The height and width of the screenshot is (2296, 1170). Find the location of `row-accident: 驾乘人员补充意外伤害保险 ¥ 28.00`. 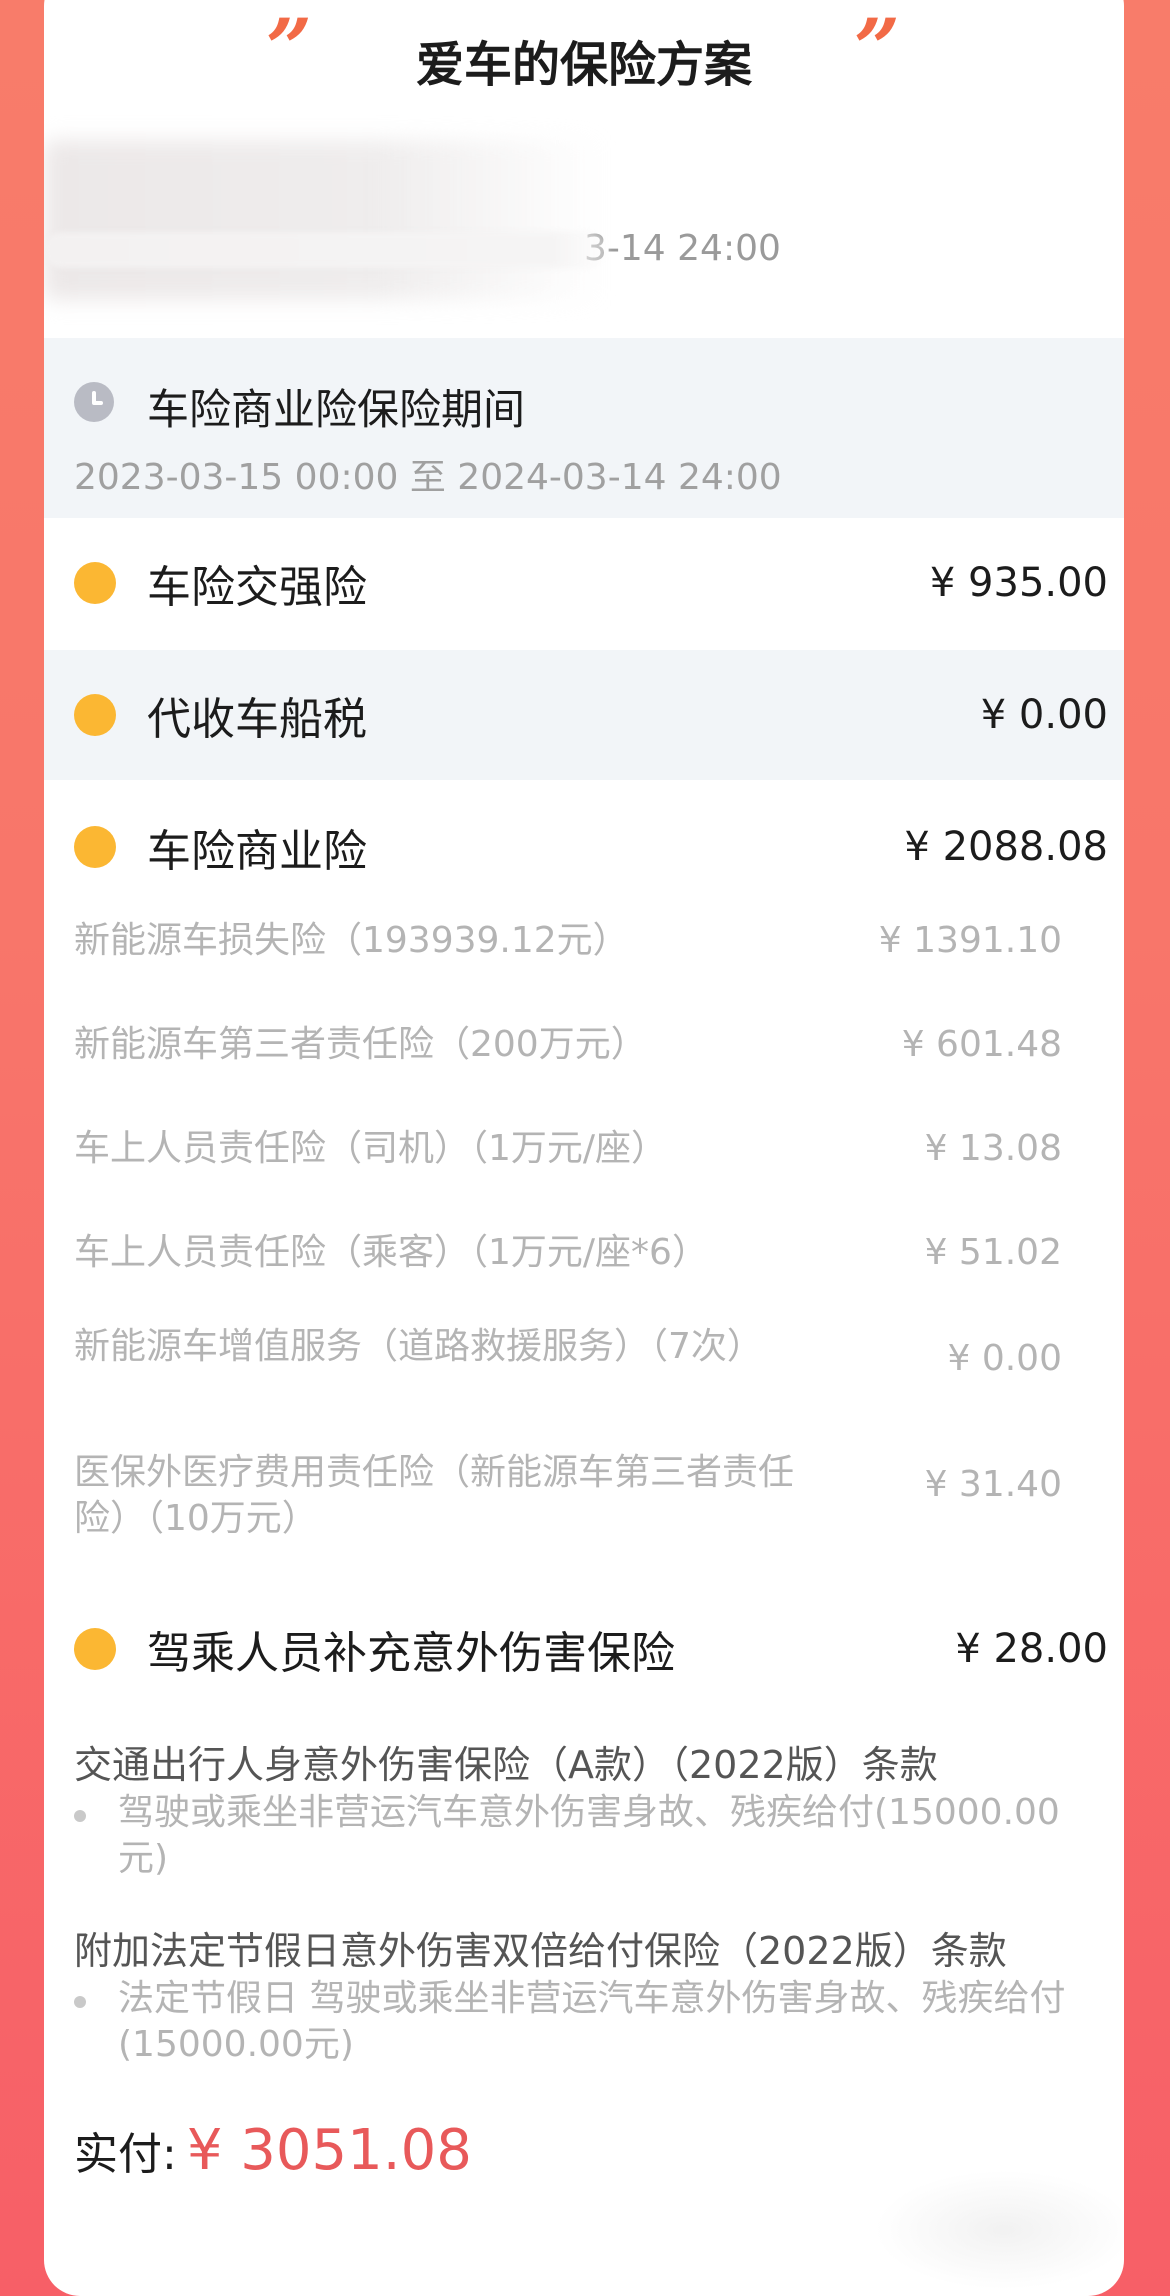

row-accident: 驾乘人员补充意外伤害保险 ¥ 28.00 is located at coordinates (584, 1649).